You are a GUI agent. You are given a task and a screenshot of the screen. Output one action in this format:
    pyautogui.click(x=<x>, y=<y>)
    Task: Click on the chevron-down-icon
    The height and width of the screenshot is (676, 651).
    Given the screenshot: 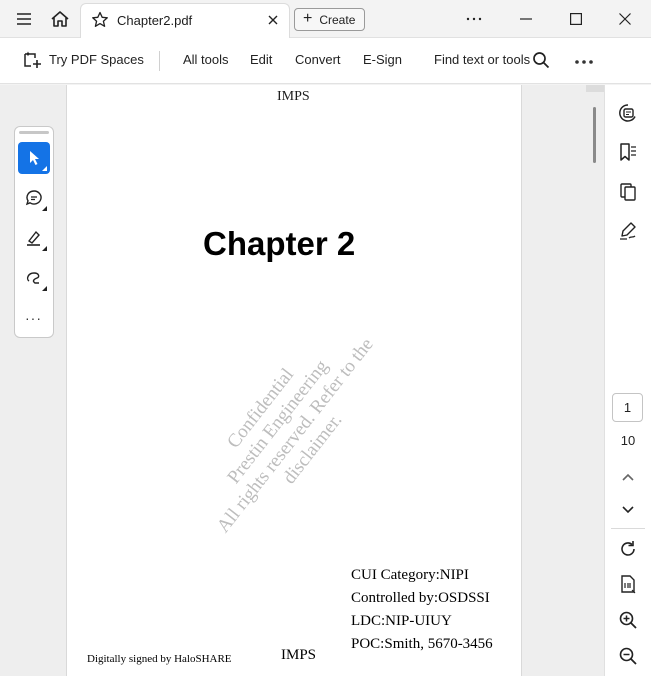 What is the action you would take?
    pyautogui.click(x=628, y=510)
    